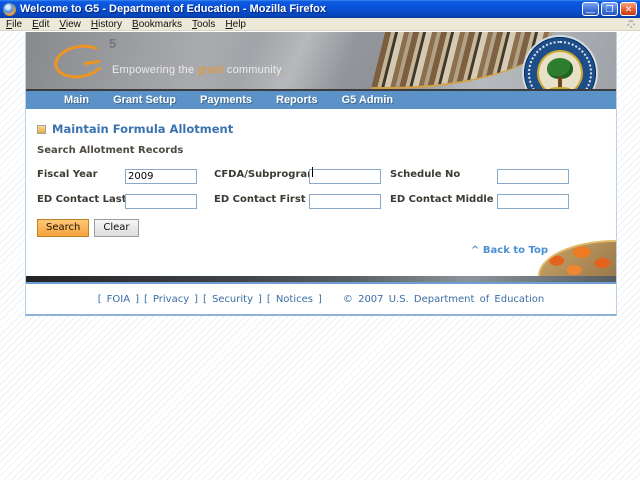 This screenshot has height=480, width=640. What do you see at coordinates (118, 299) in the screenshot?
I see `footer-link-foia: FOIA` at bounding box center [118, 299].